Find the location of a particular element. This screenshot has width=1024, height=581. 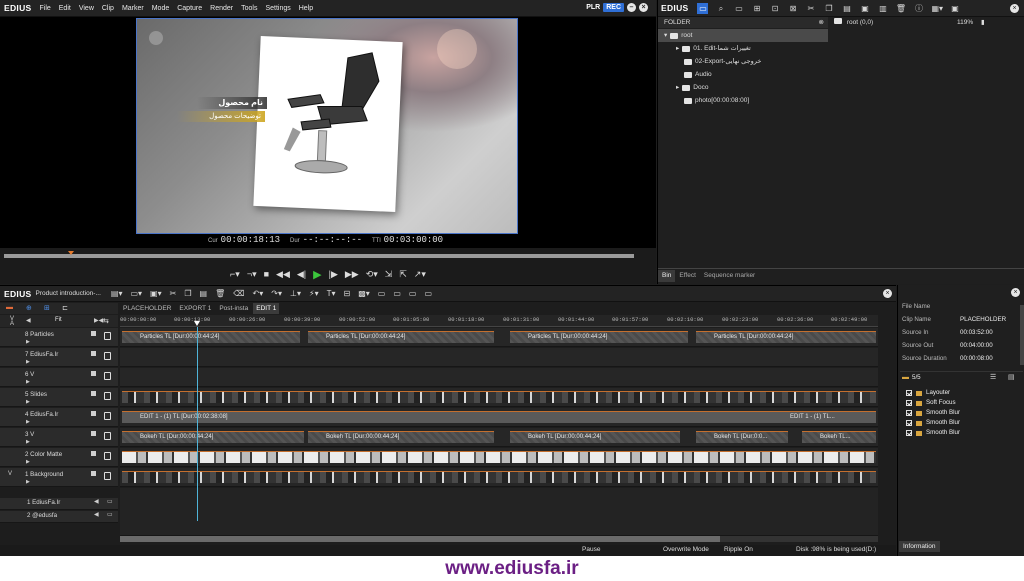

export-icon: ↗▾ is located at coordinates (420, 274).